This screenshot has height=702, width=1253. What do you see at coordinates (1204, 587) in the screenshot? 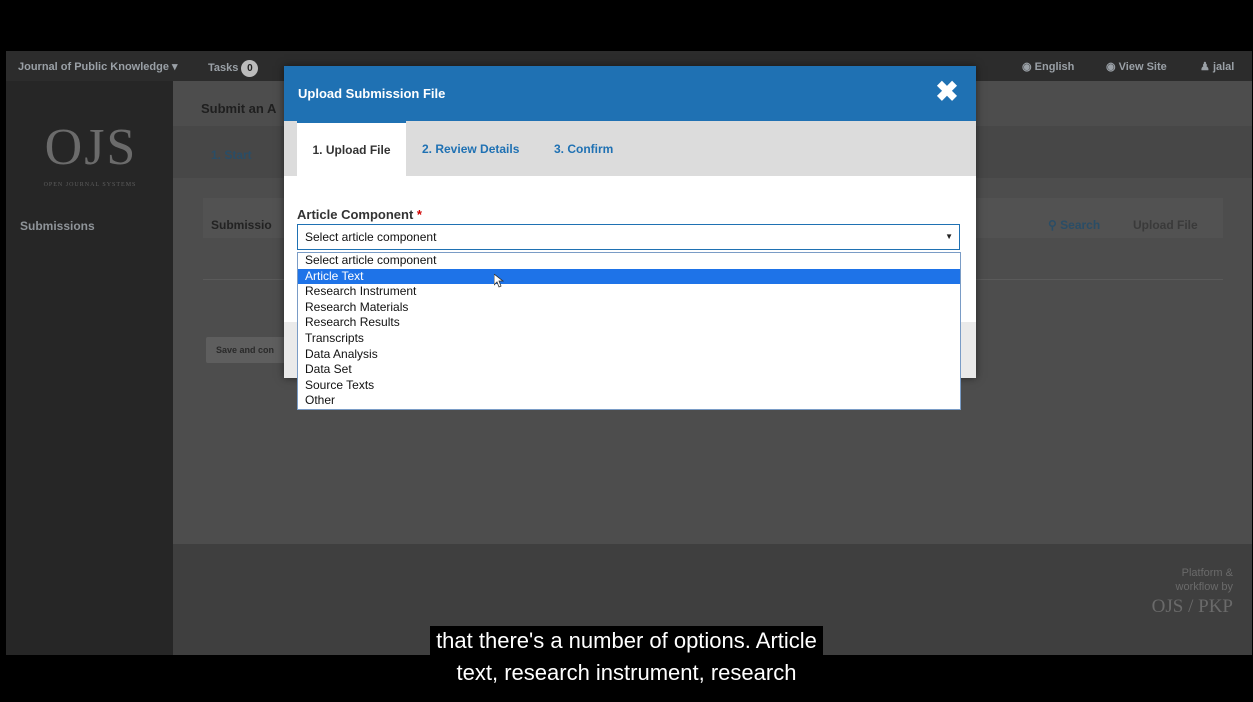
I see `footer-line-2: workflow by` at bounding box center [1204, 587].